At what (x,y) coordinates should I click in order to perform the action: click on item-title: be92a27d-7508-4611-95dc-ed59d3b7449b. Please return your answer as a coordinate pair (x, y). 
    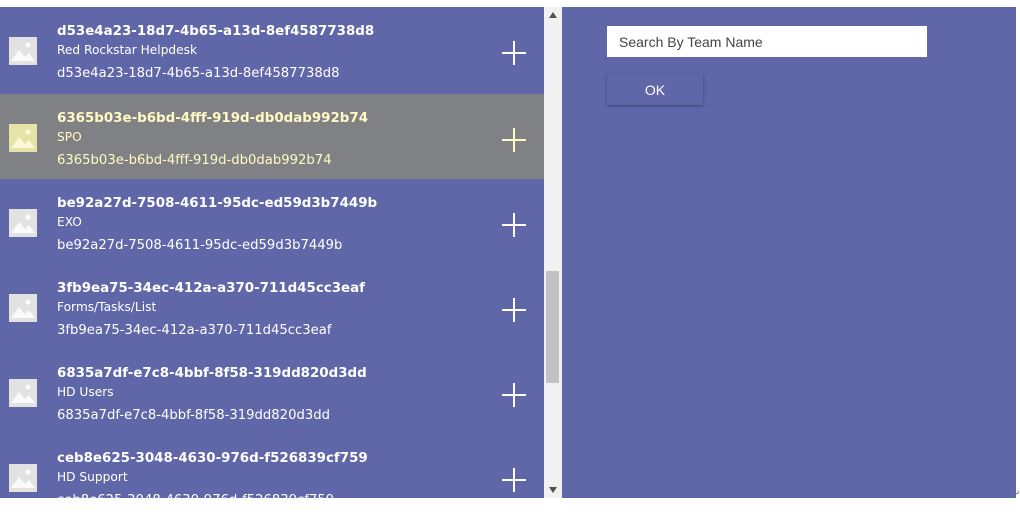
    Looking at the image, I should click on (217, 203).